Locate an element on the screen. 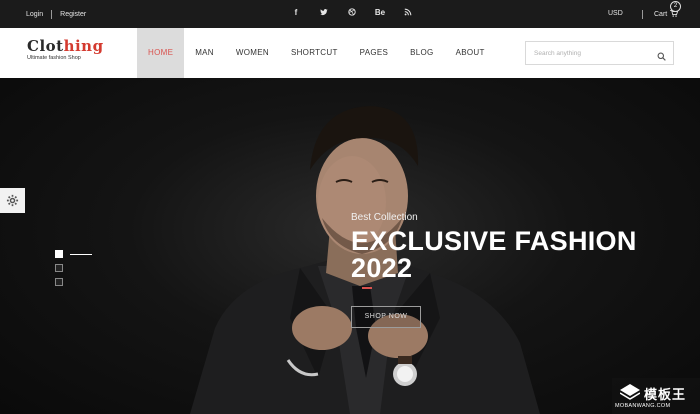  top-bar: Login Register f Be USD Cart 2 is located at coordinates (350, 14).